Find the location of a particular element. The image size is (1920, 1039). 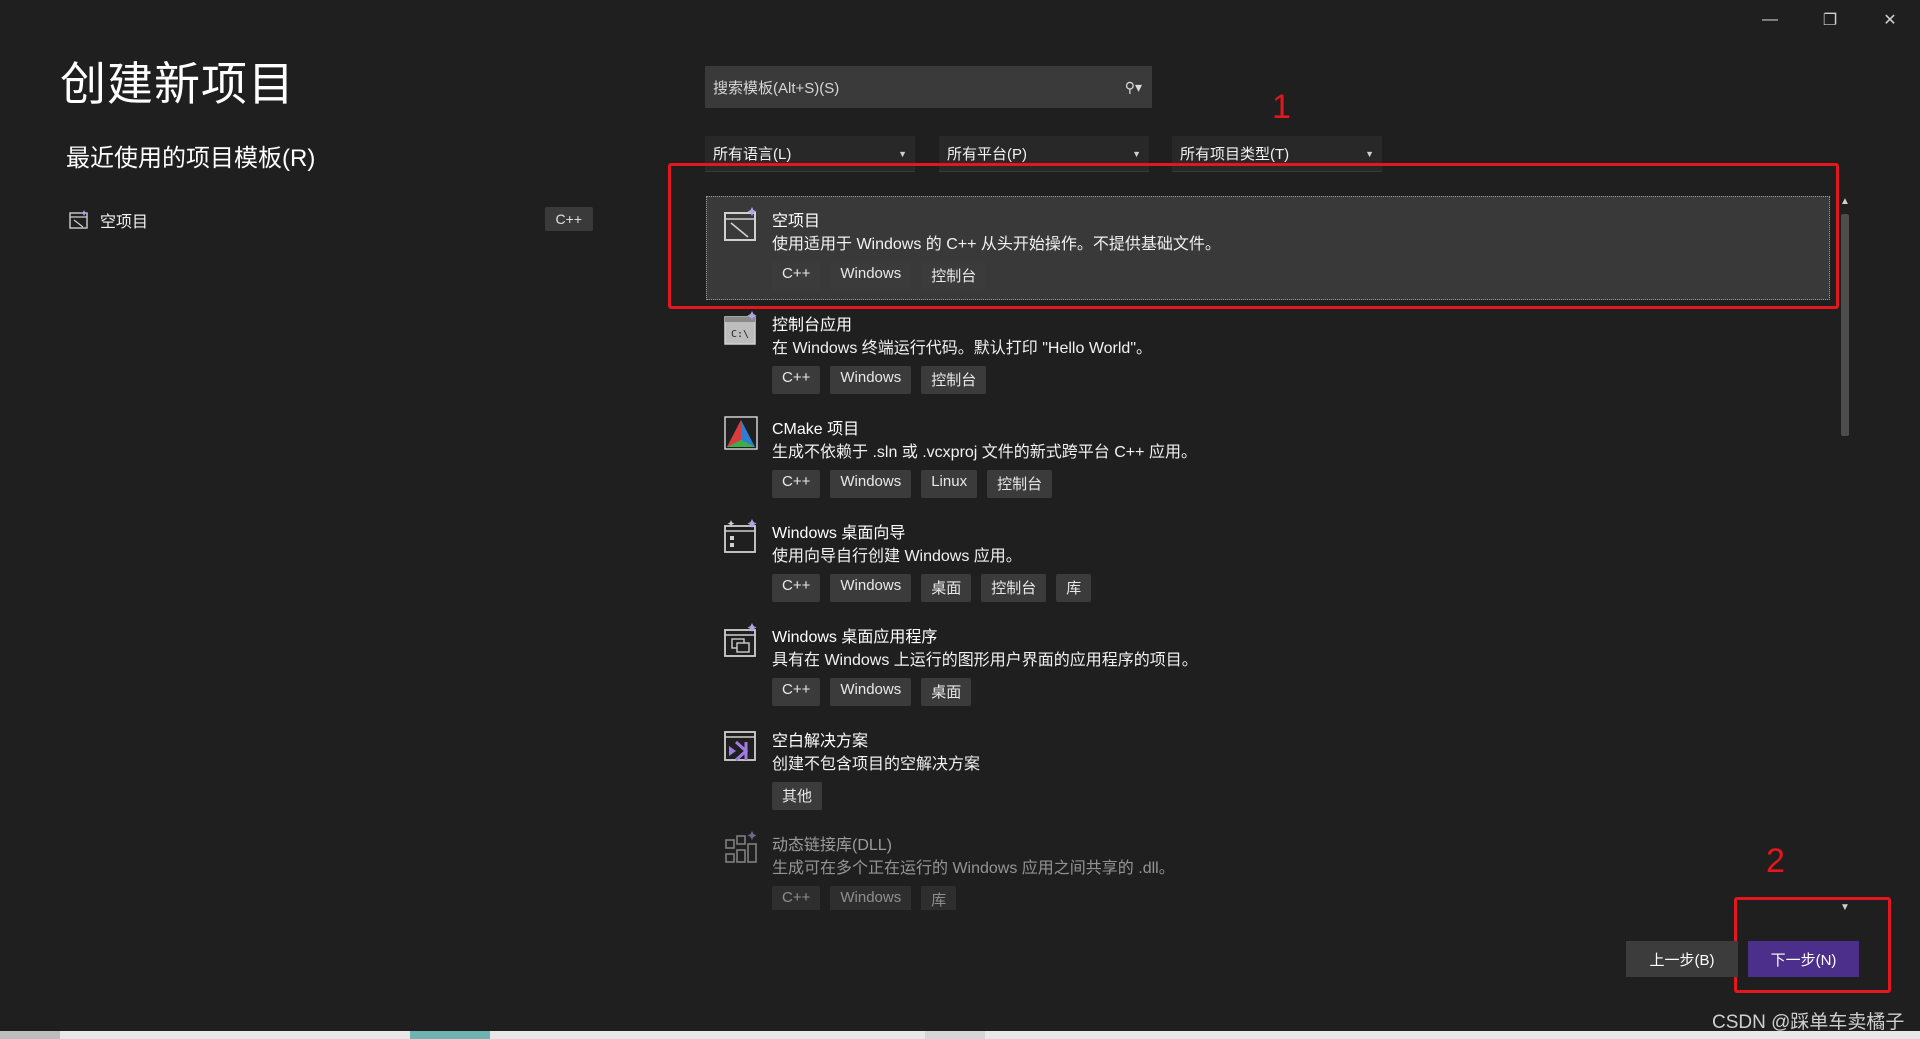

console-app-icon: C:\ is located at coordinates (740, 328).